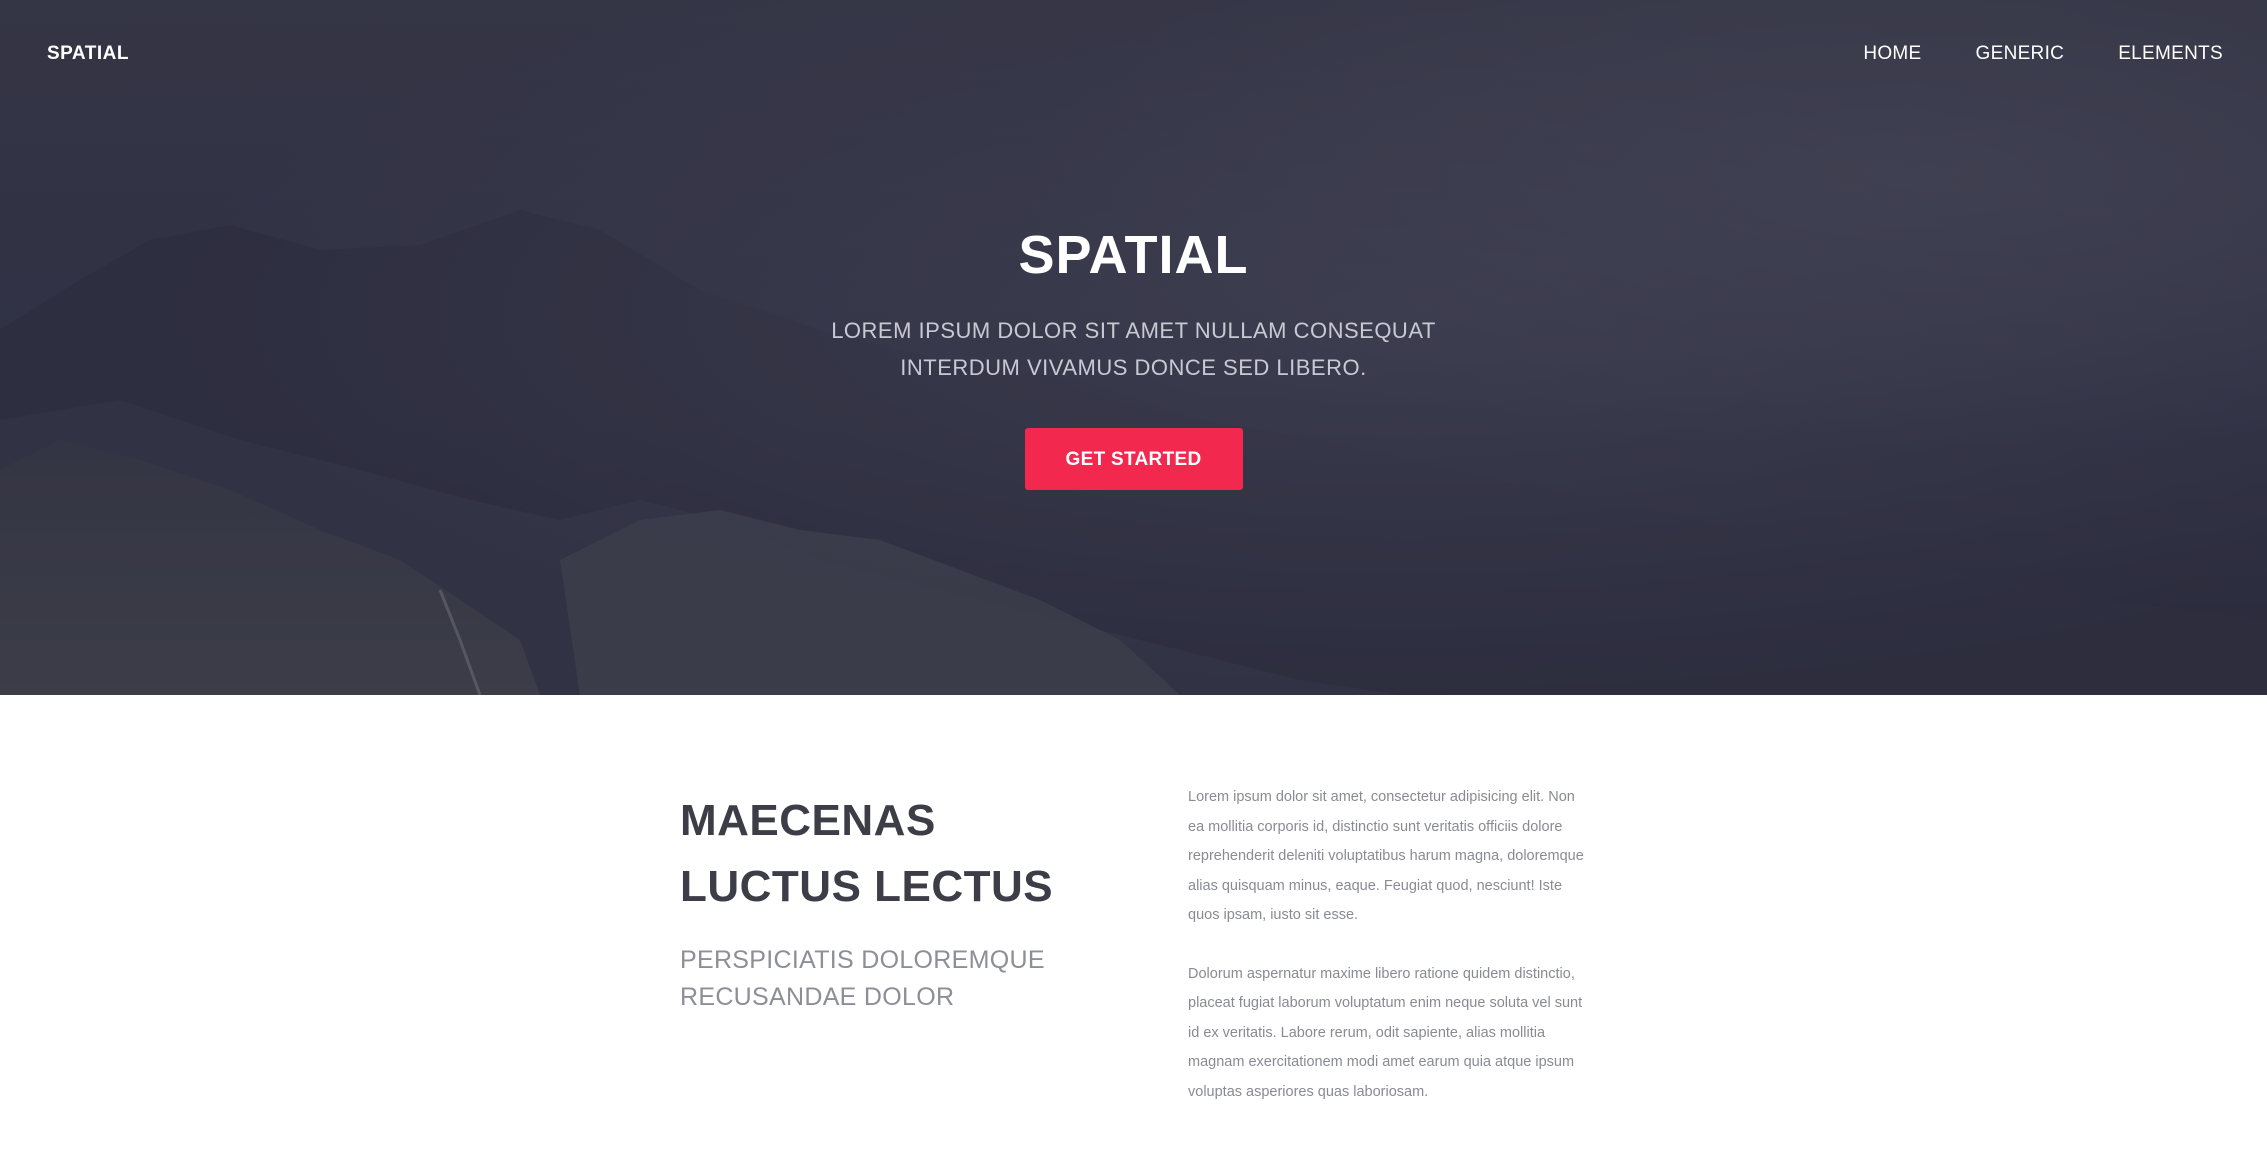 The width and height of the screenshot is (2267, 1168). I want to click on hero-title: SPATIAL, so click(1133, 255).